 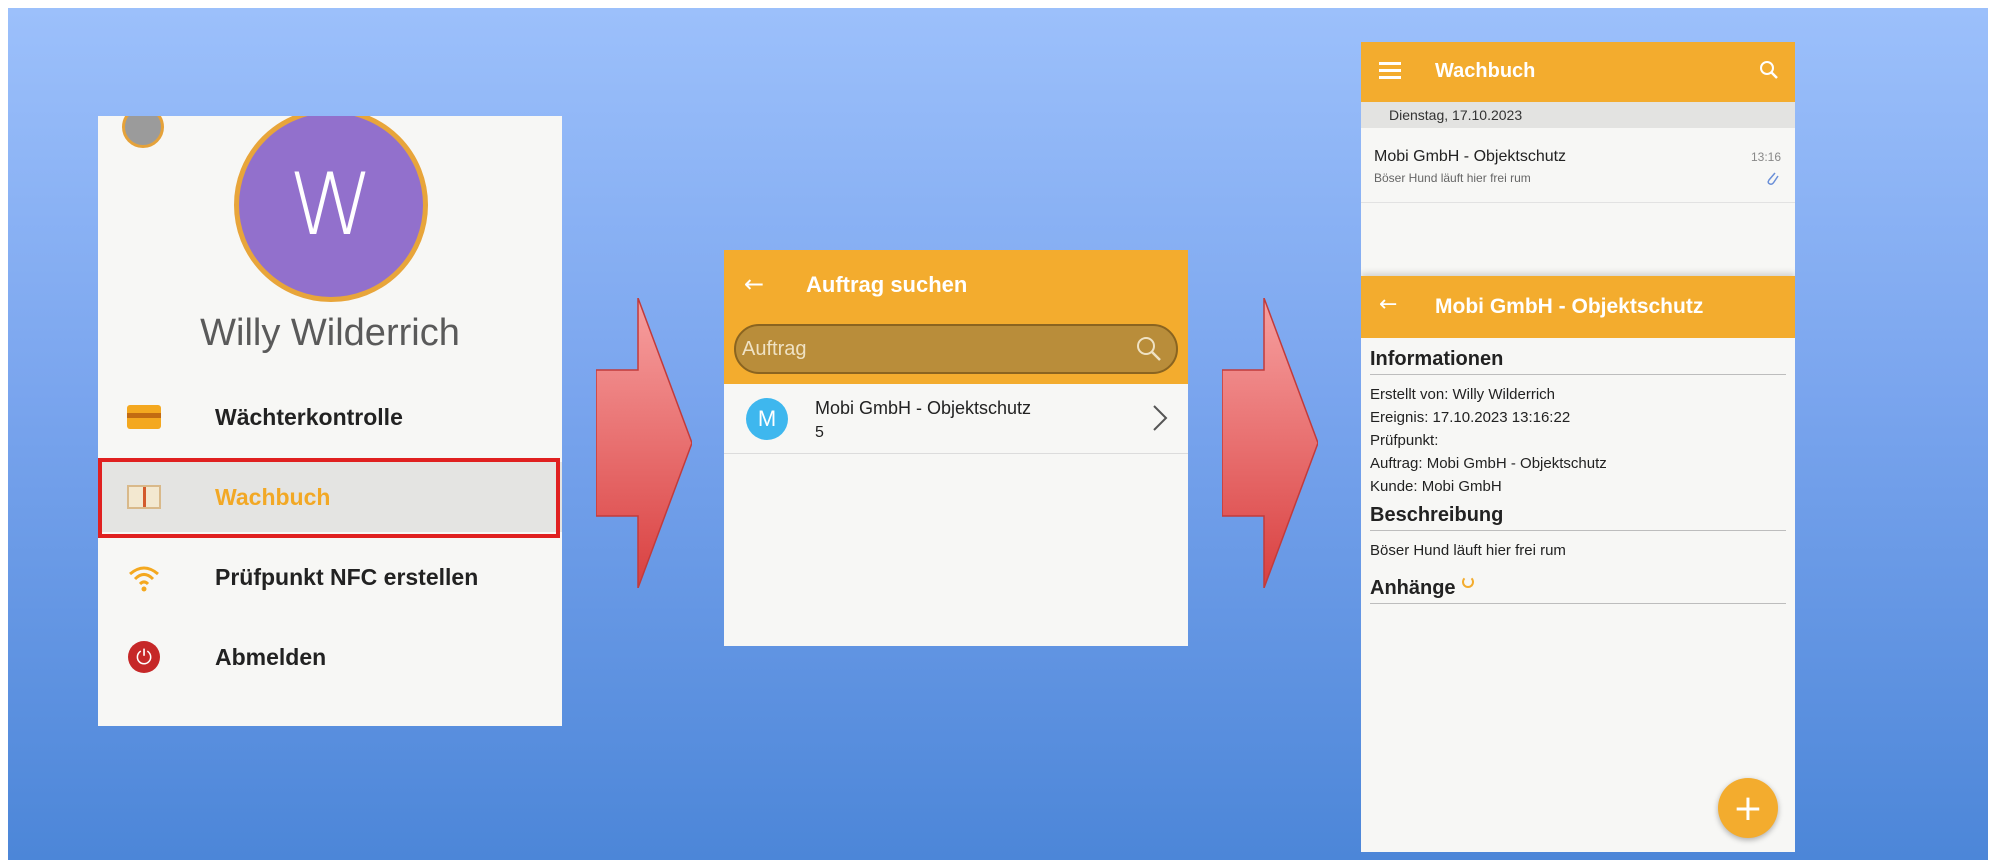 I want to click on section-heading-beschreibung: Beschreibung, so click(x=1578, y=517).